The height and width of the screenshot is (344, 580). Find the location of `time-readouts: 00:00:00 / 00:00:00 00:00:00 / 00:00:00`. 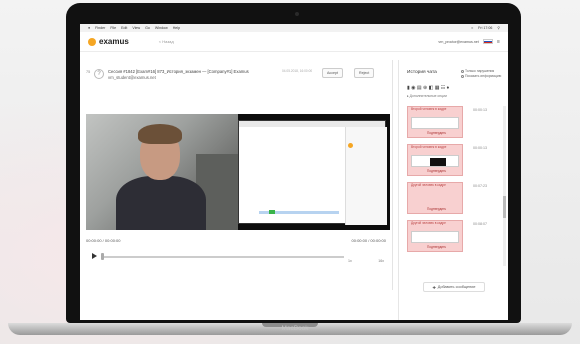

time-readouts: 00:00:00 / 00:00:00 00:00:00 / 00:00:00 is located at coordinates (236, 240).